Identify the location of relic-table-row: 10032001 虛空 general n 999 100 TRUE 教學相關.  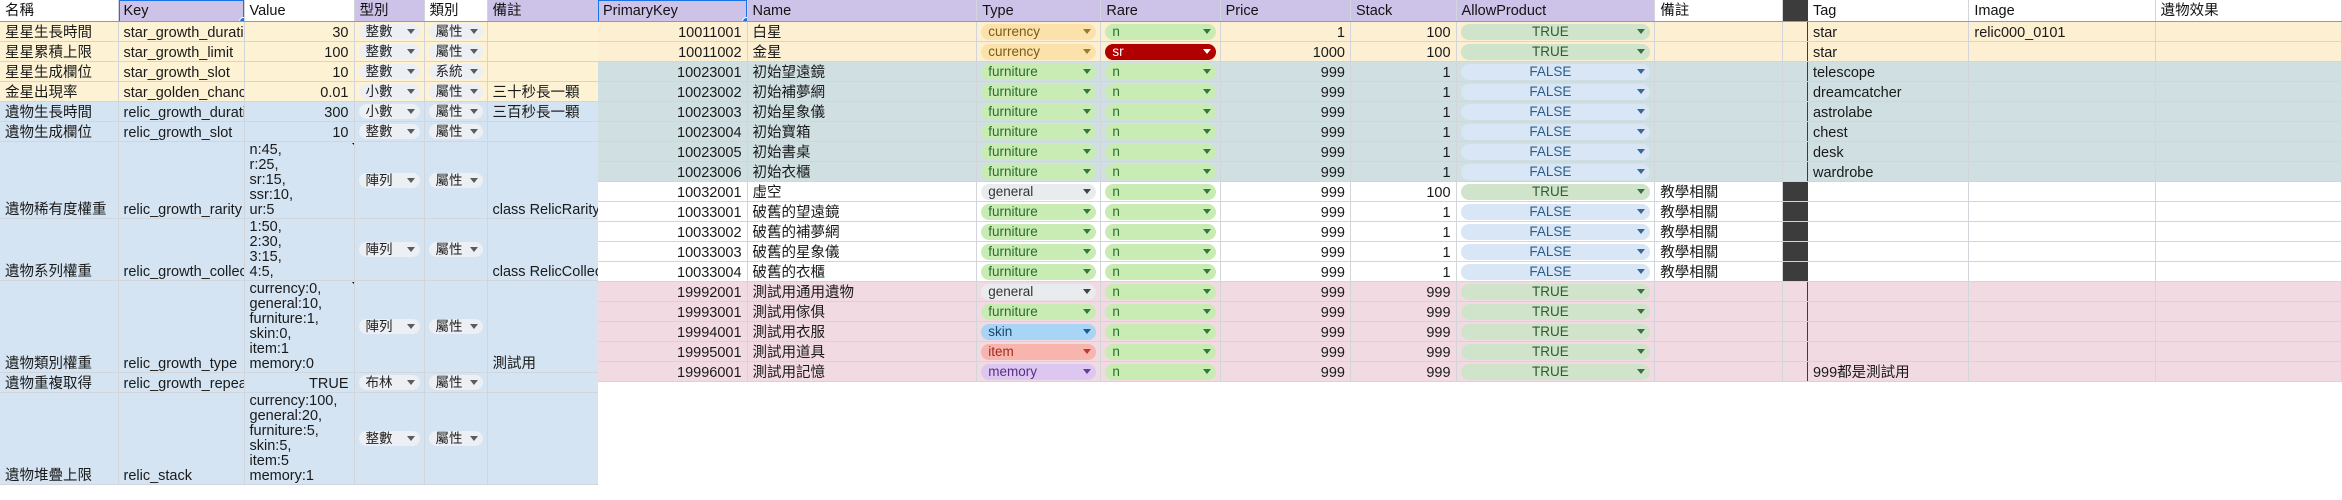
(1470, 191).